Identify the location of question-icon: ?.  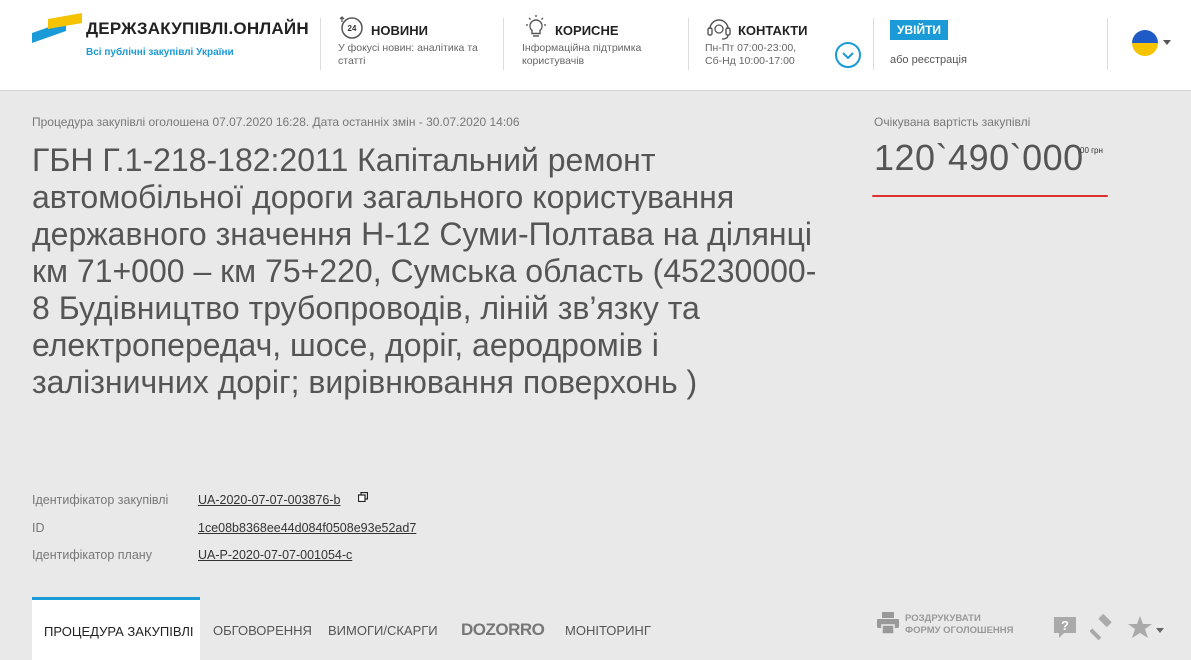
(1065, 627).